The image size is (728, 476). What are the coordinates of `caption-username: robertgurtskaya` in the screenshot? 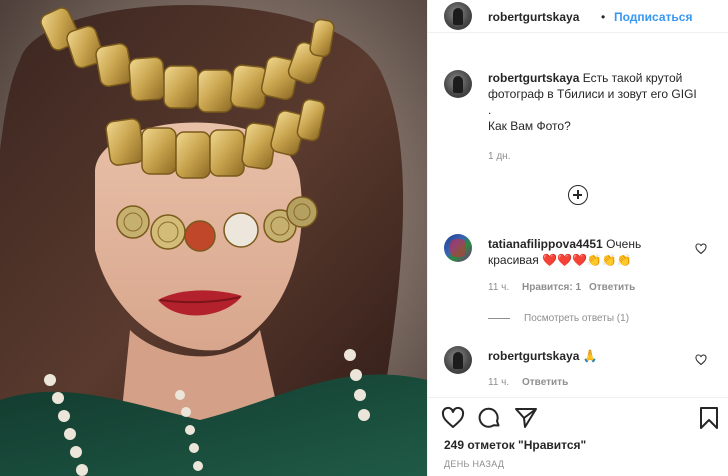 It's located at (533, 78).